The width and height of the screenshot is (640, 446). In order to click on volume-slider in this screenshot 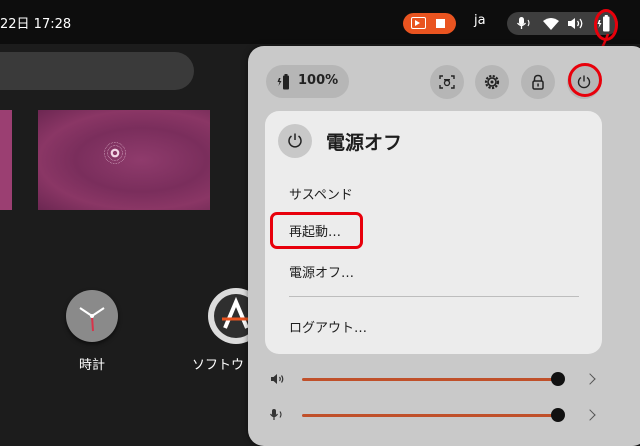, I will do `click(430, 379)`.